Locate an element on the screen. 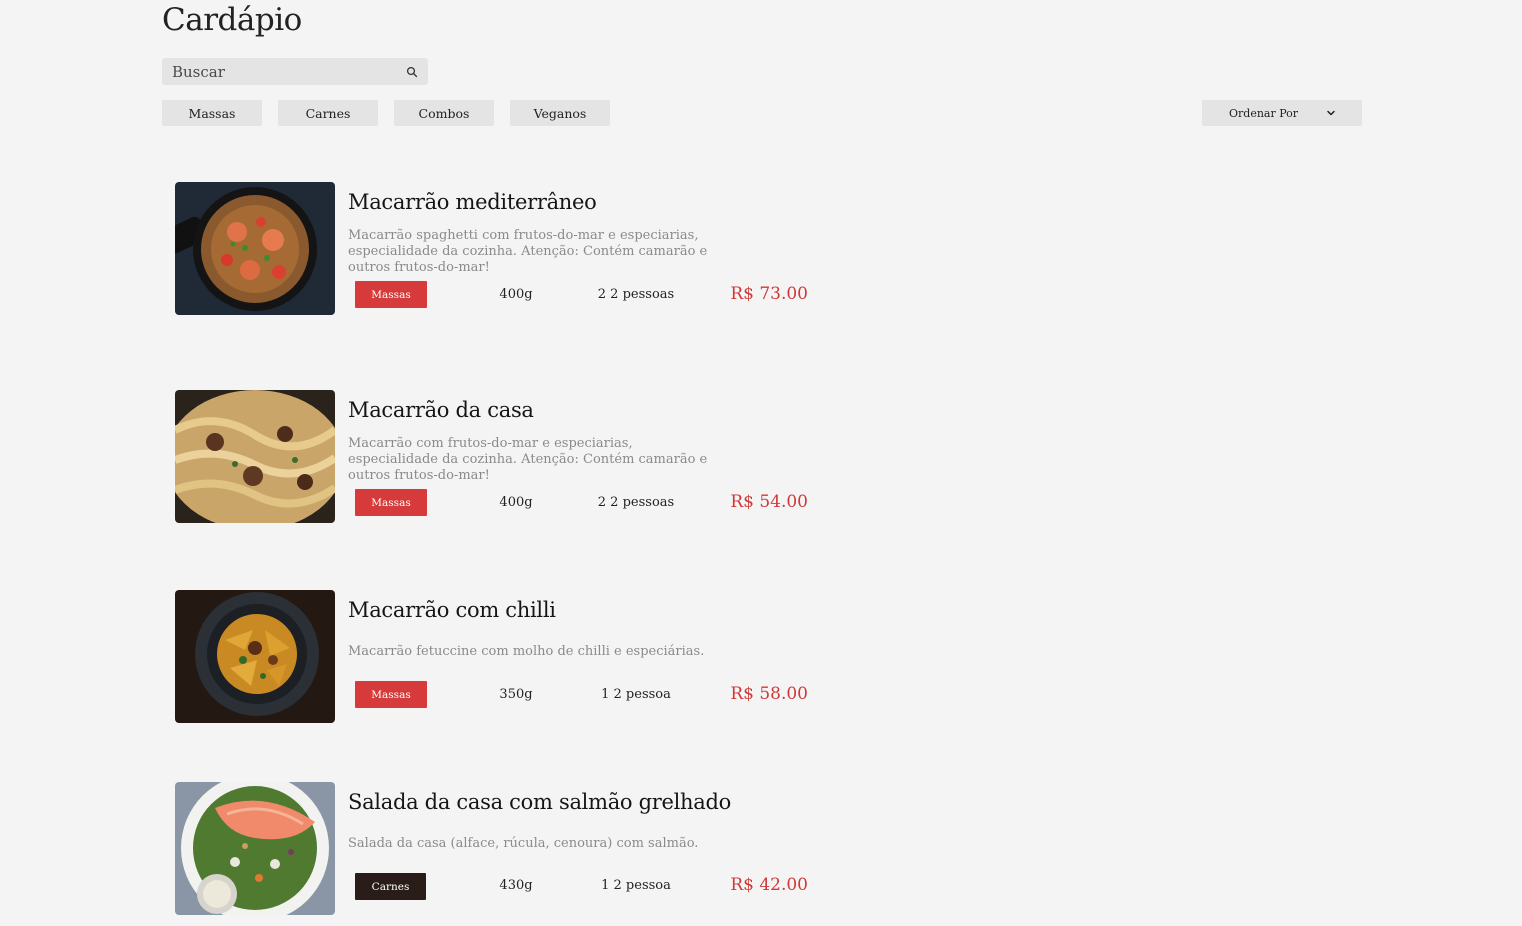 The width and height of the screenshot is (1522, 926). filter-veganos-button: Veganos is located at coordinates (560, 113).